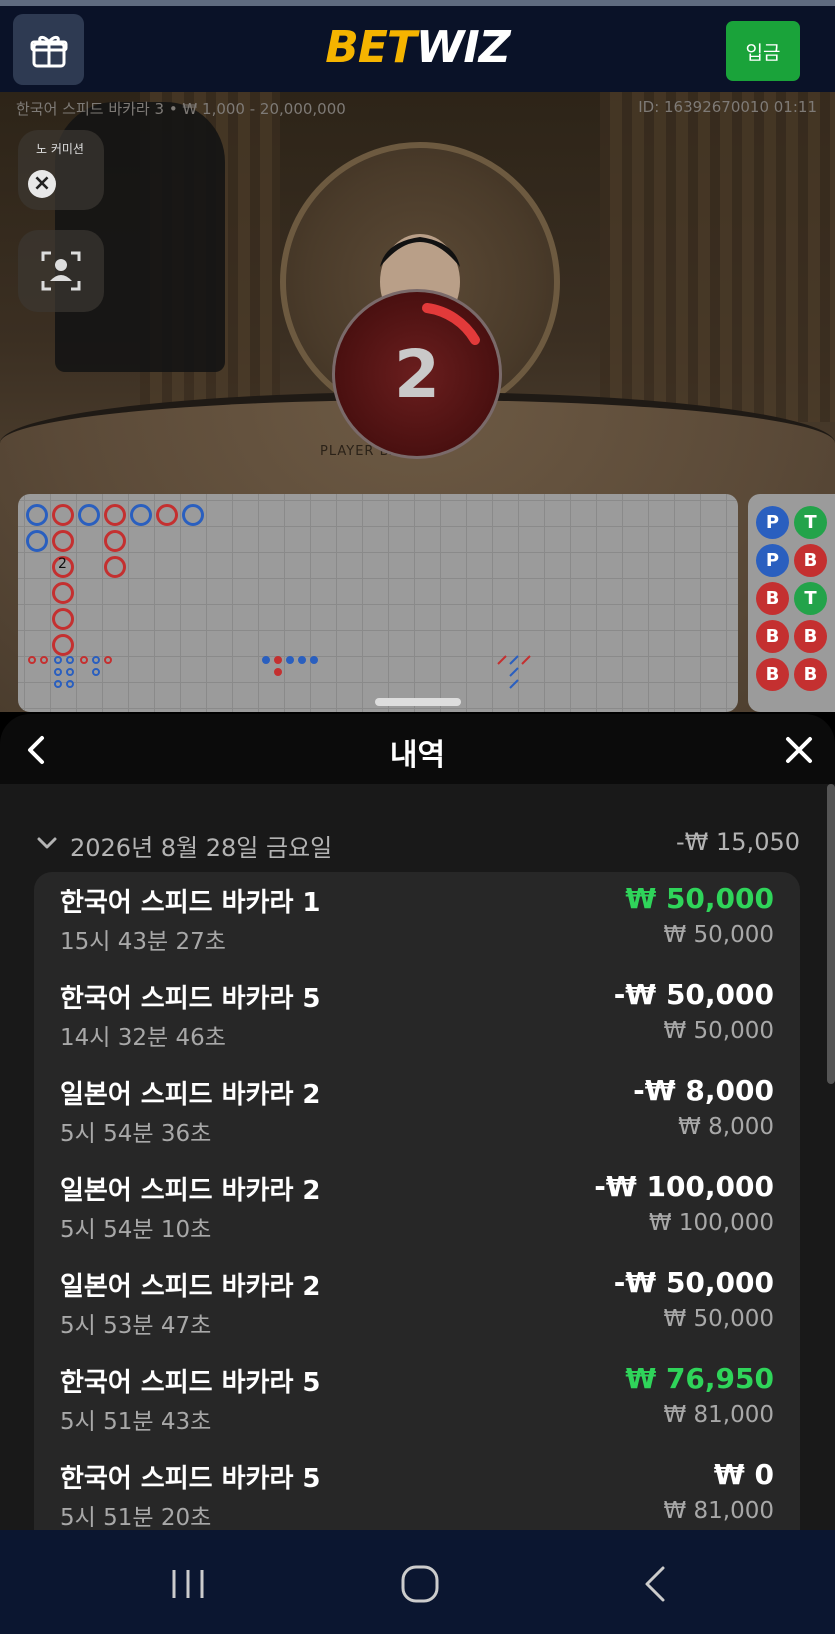 This screenshot has width=835, height=1634. Describe the element at coordinates (143, 1038) in the screenshot. I see `bet-time: 14시 32분 46초` at that location.